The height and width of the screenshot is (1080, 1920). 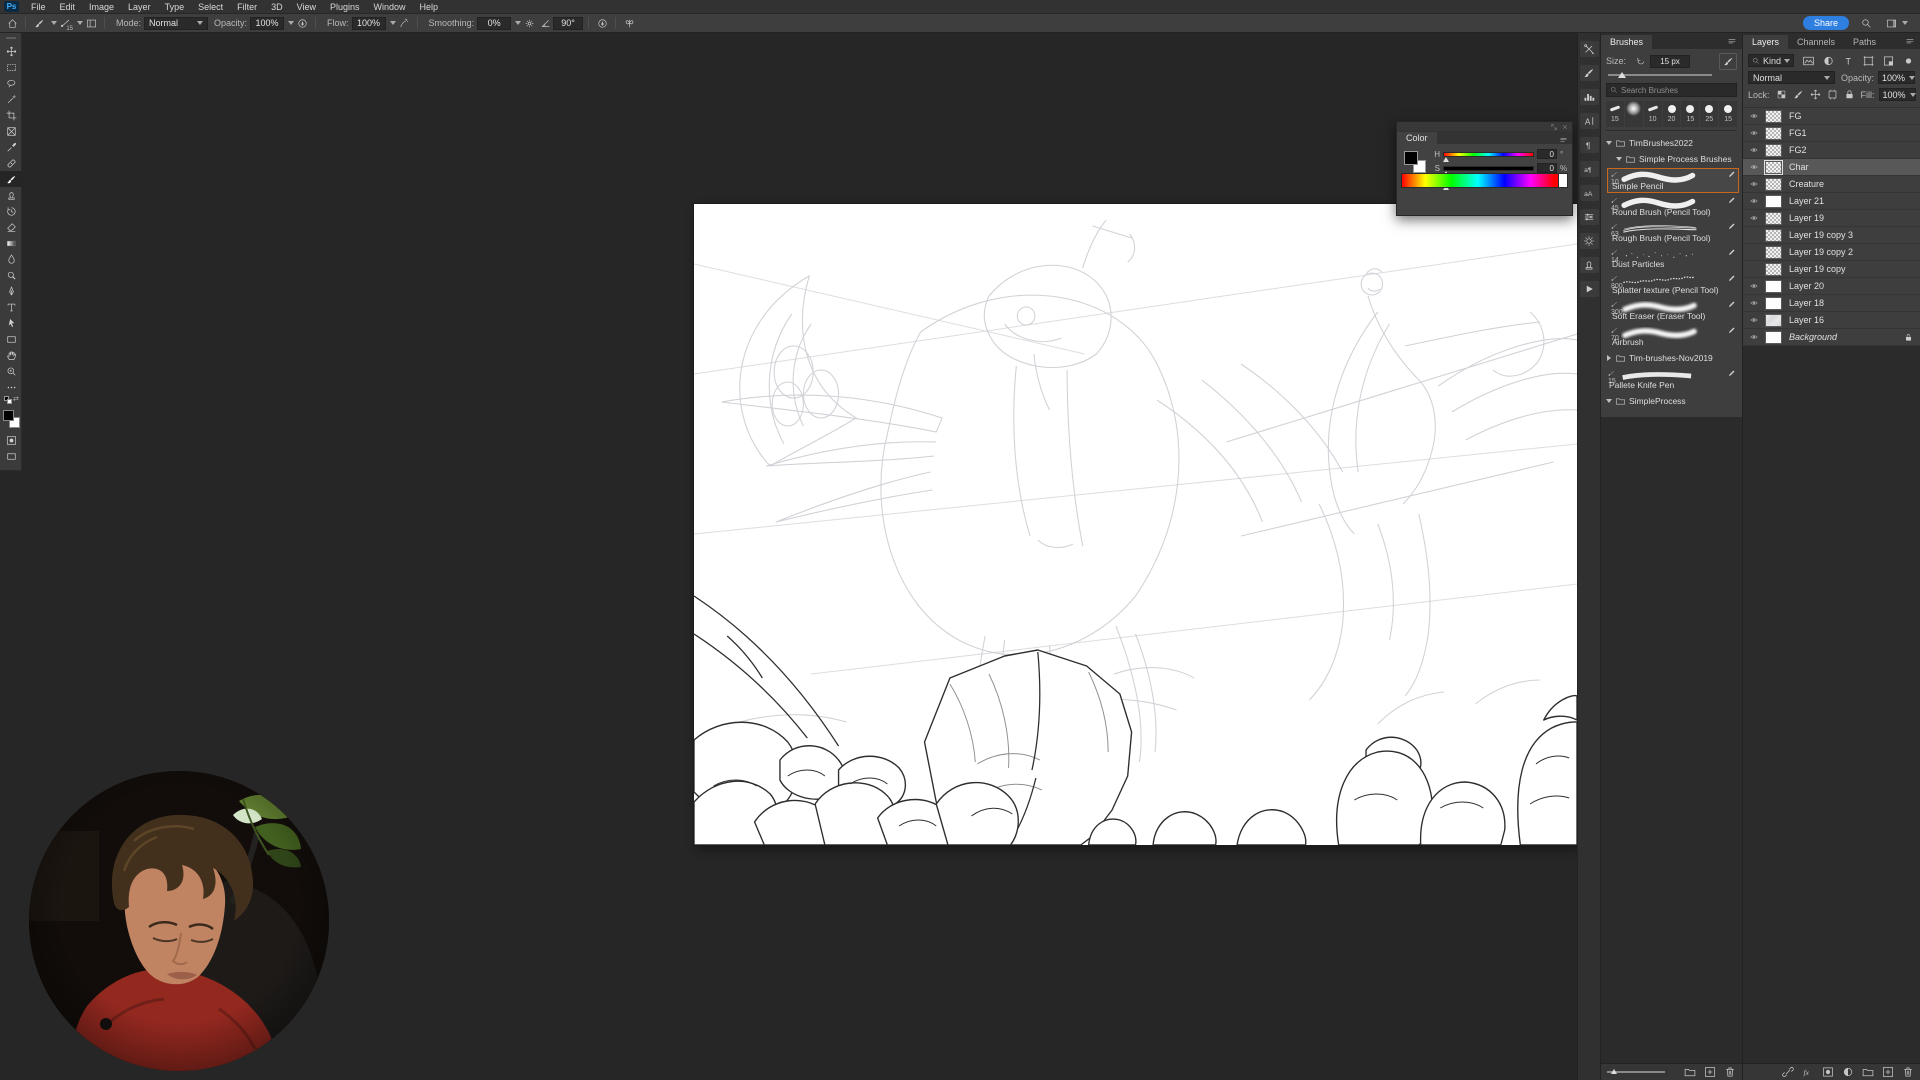 What do you see at coordinates (1417, 138) in the screenshot?
I see `tab-color: Color` at bounding box center [1417, 138].